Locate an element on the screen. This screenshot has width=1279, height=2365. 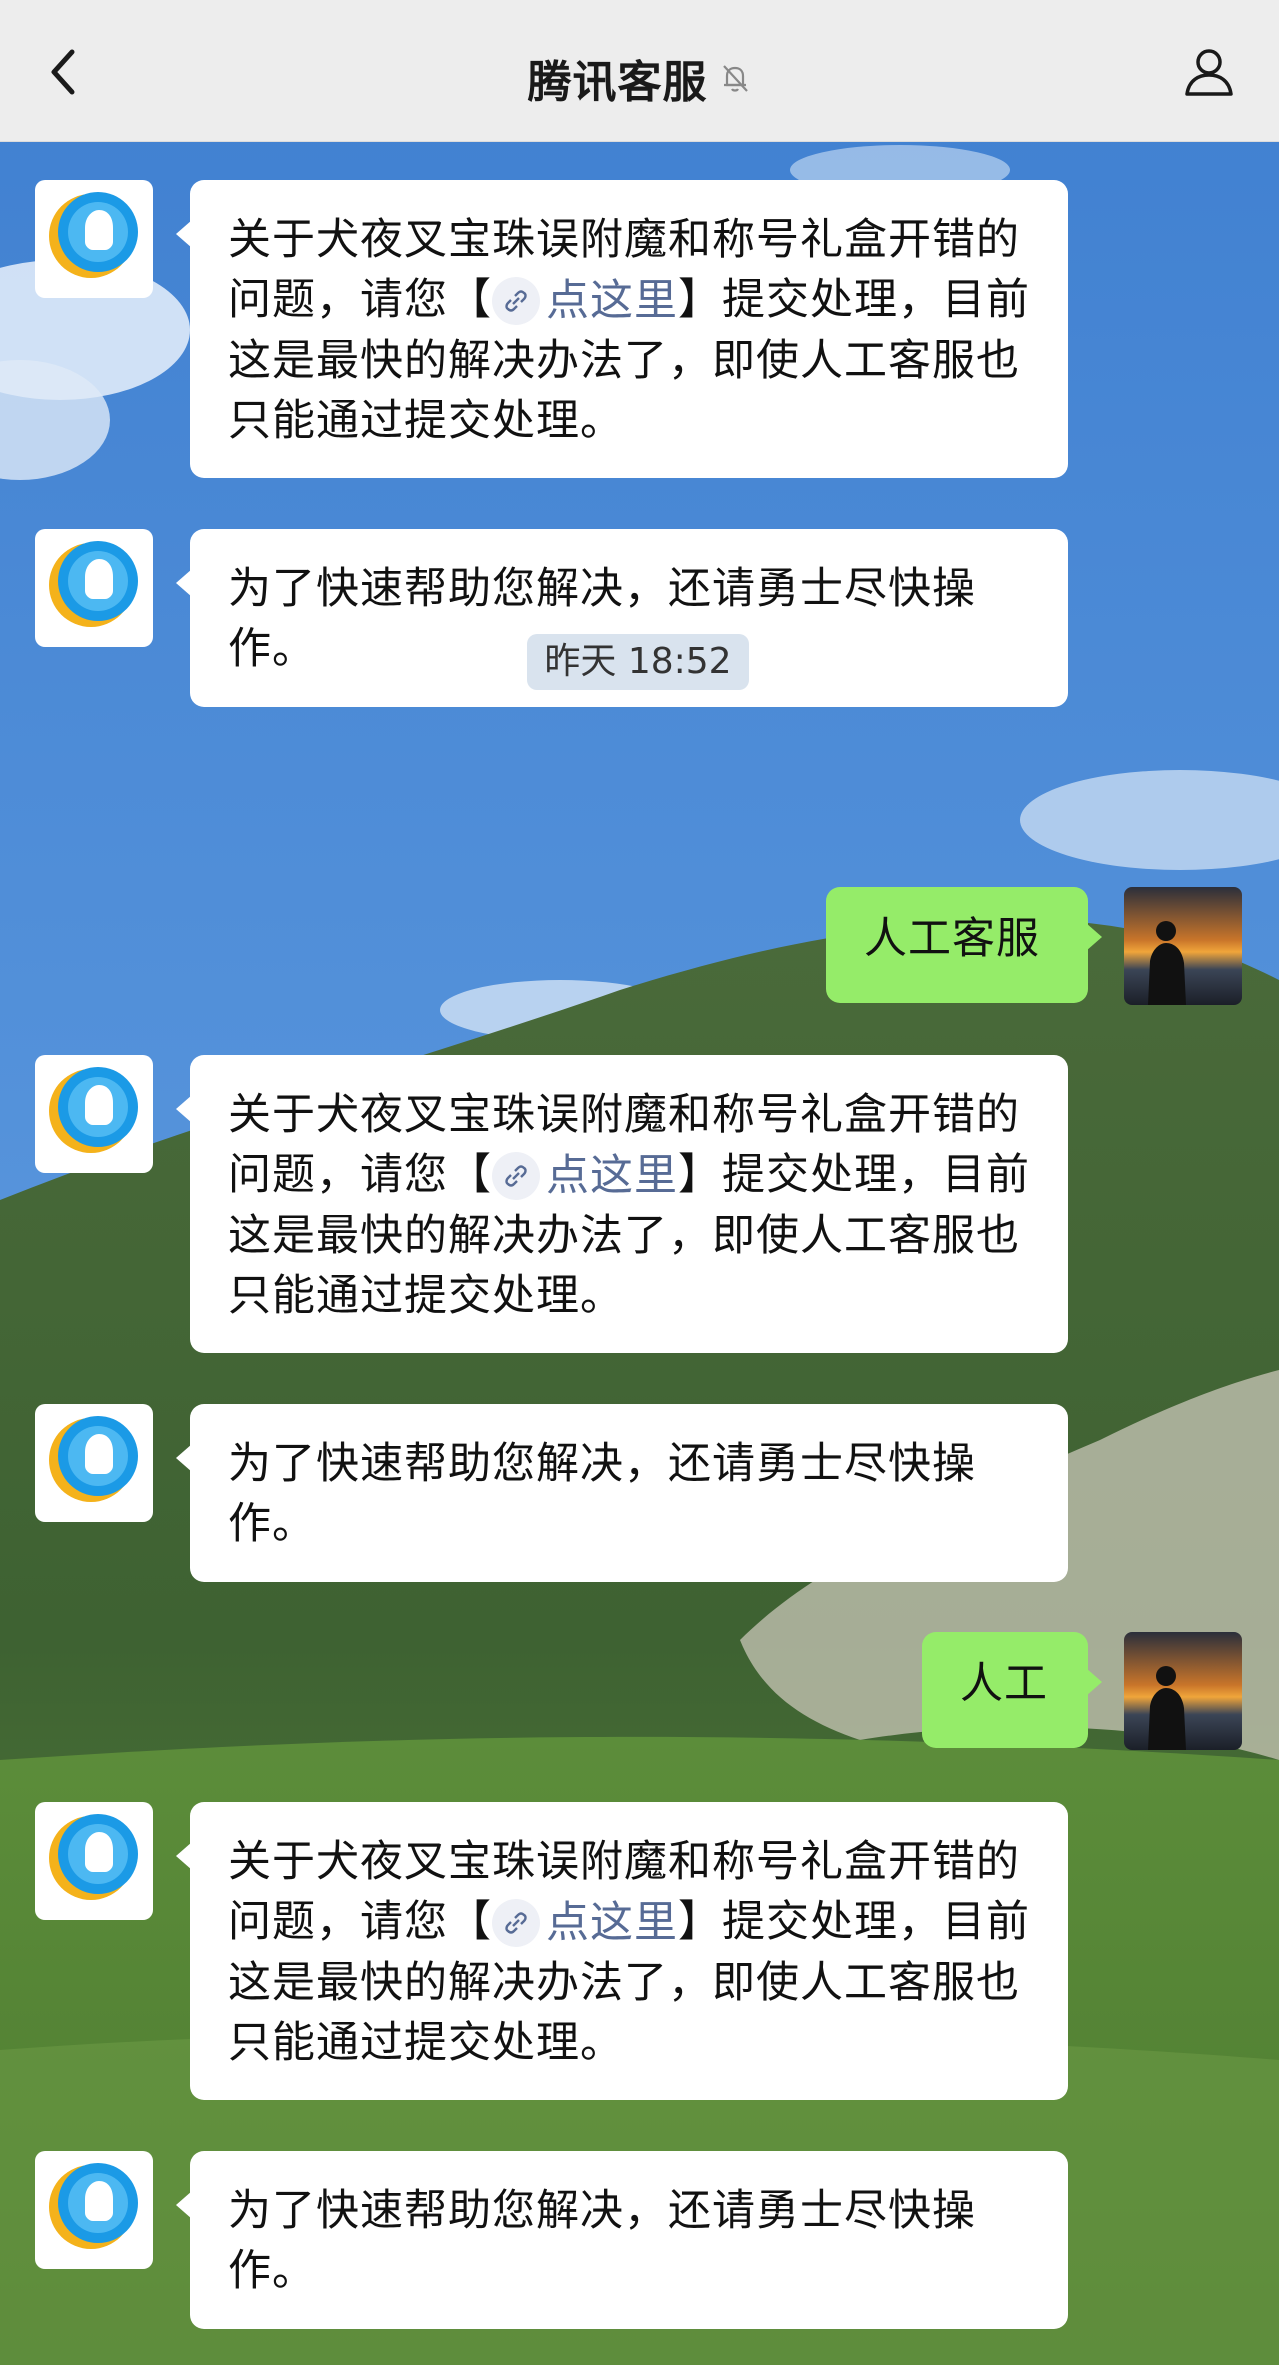
navigation-bar: 腾讯客服 is located at coordinates (639, 71).